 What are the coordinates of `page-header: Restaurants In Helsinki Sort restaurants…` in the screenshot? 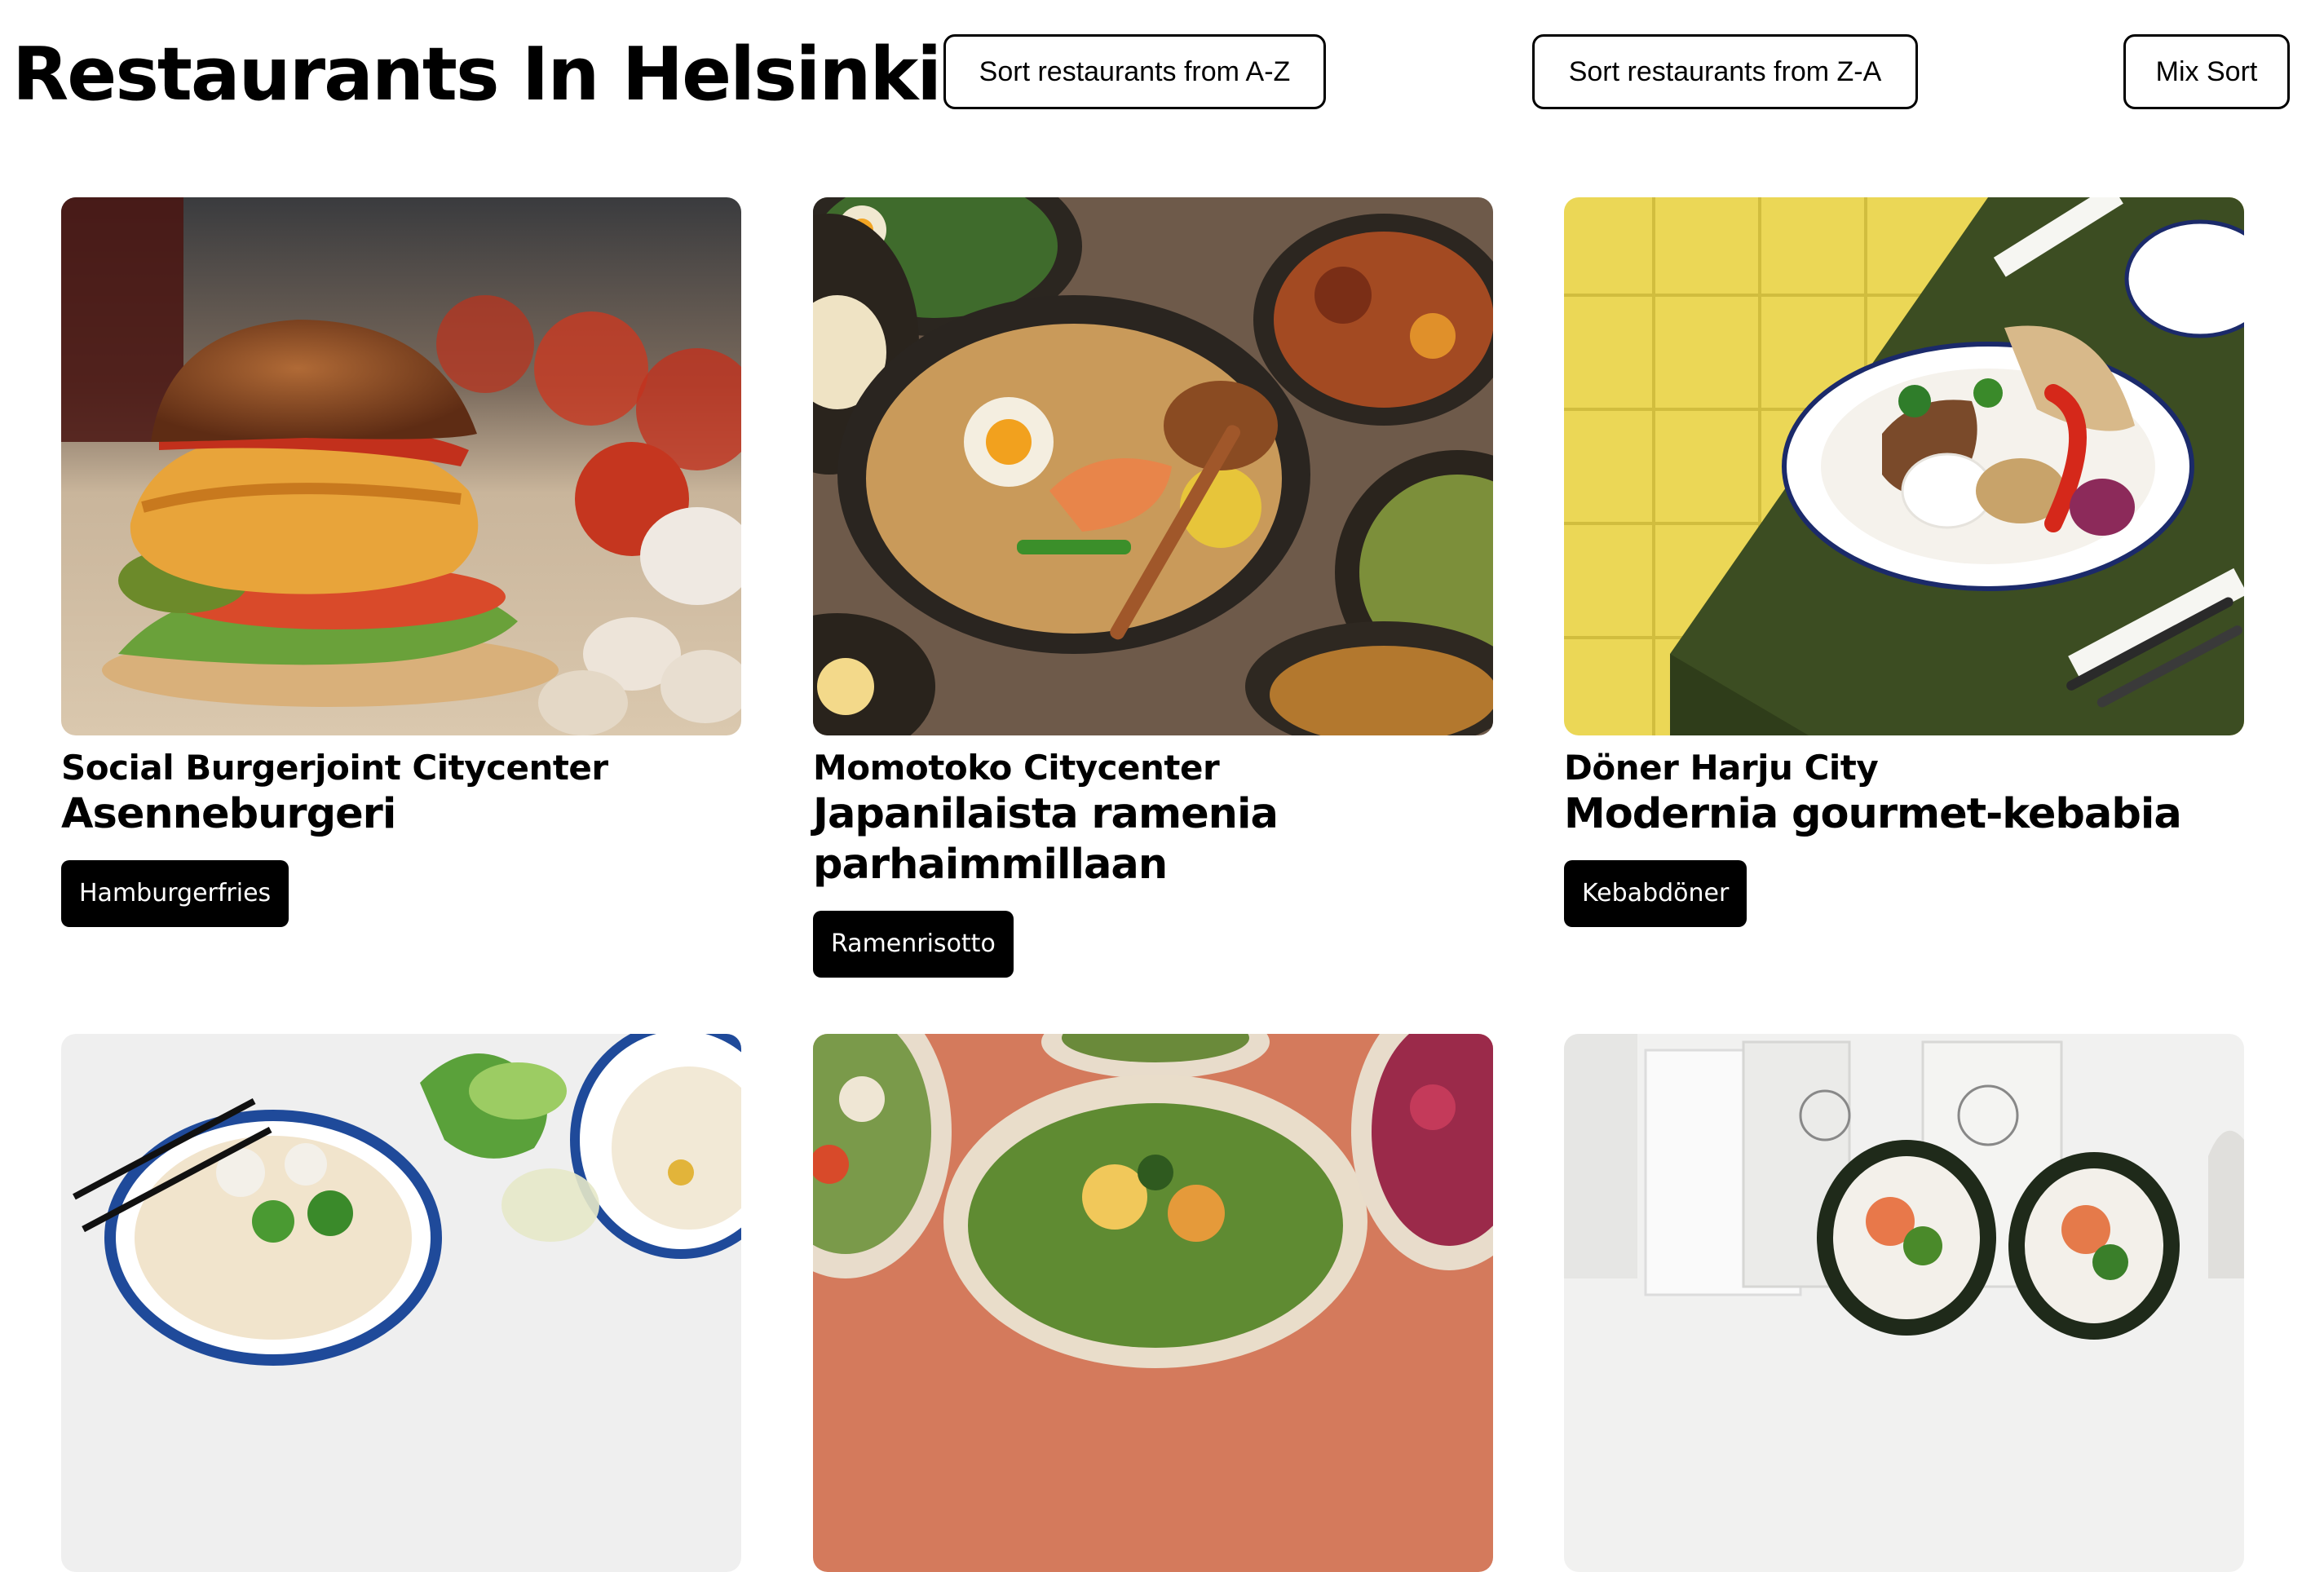 It's located at (1162, 73).